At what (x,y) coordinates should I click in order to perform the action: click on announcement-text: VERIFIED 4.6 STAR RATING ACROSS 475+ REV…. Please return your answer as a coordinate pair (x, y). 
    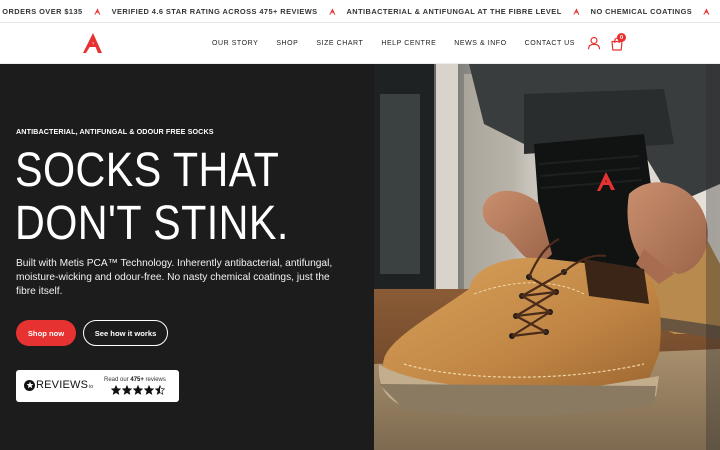
    Looking at the image, I should click on (214, 11).